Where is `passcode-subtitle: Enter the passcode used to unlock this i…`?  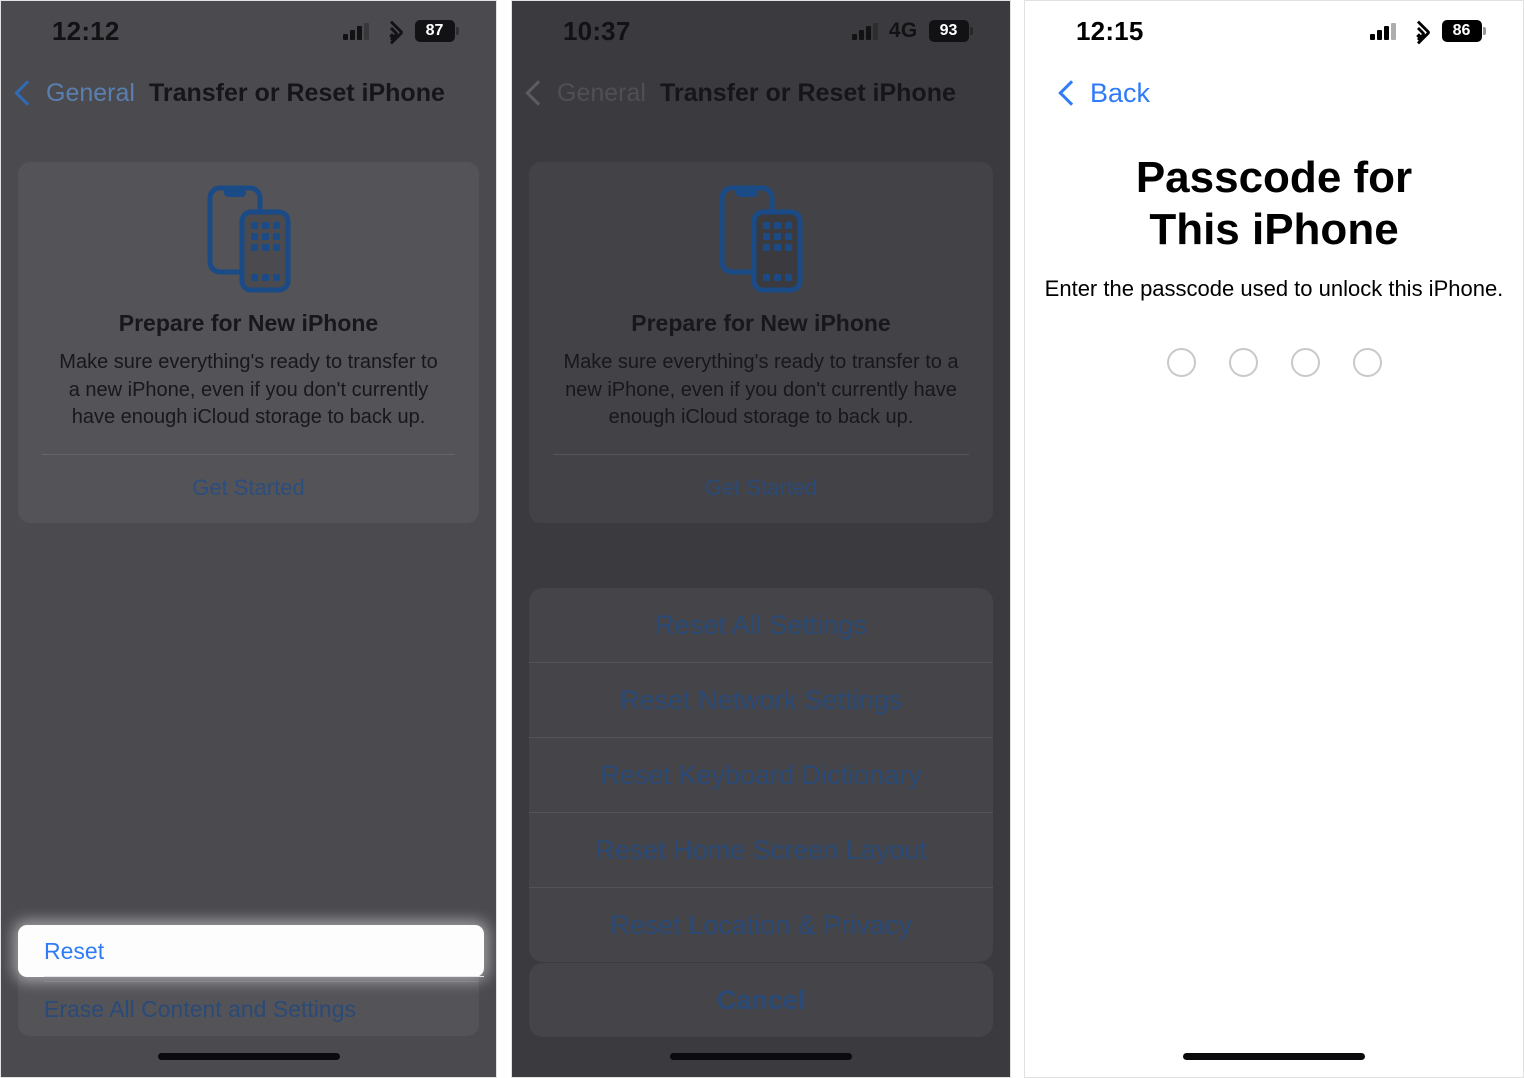
passcode-subtitle: Enter the passcode used to unlock this i… is located at coordinates (1274, 288).